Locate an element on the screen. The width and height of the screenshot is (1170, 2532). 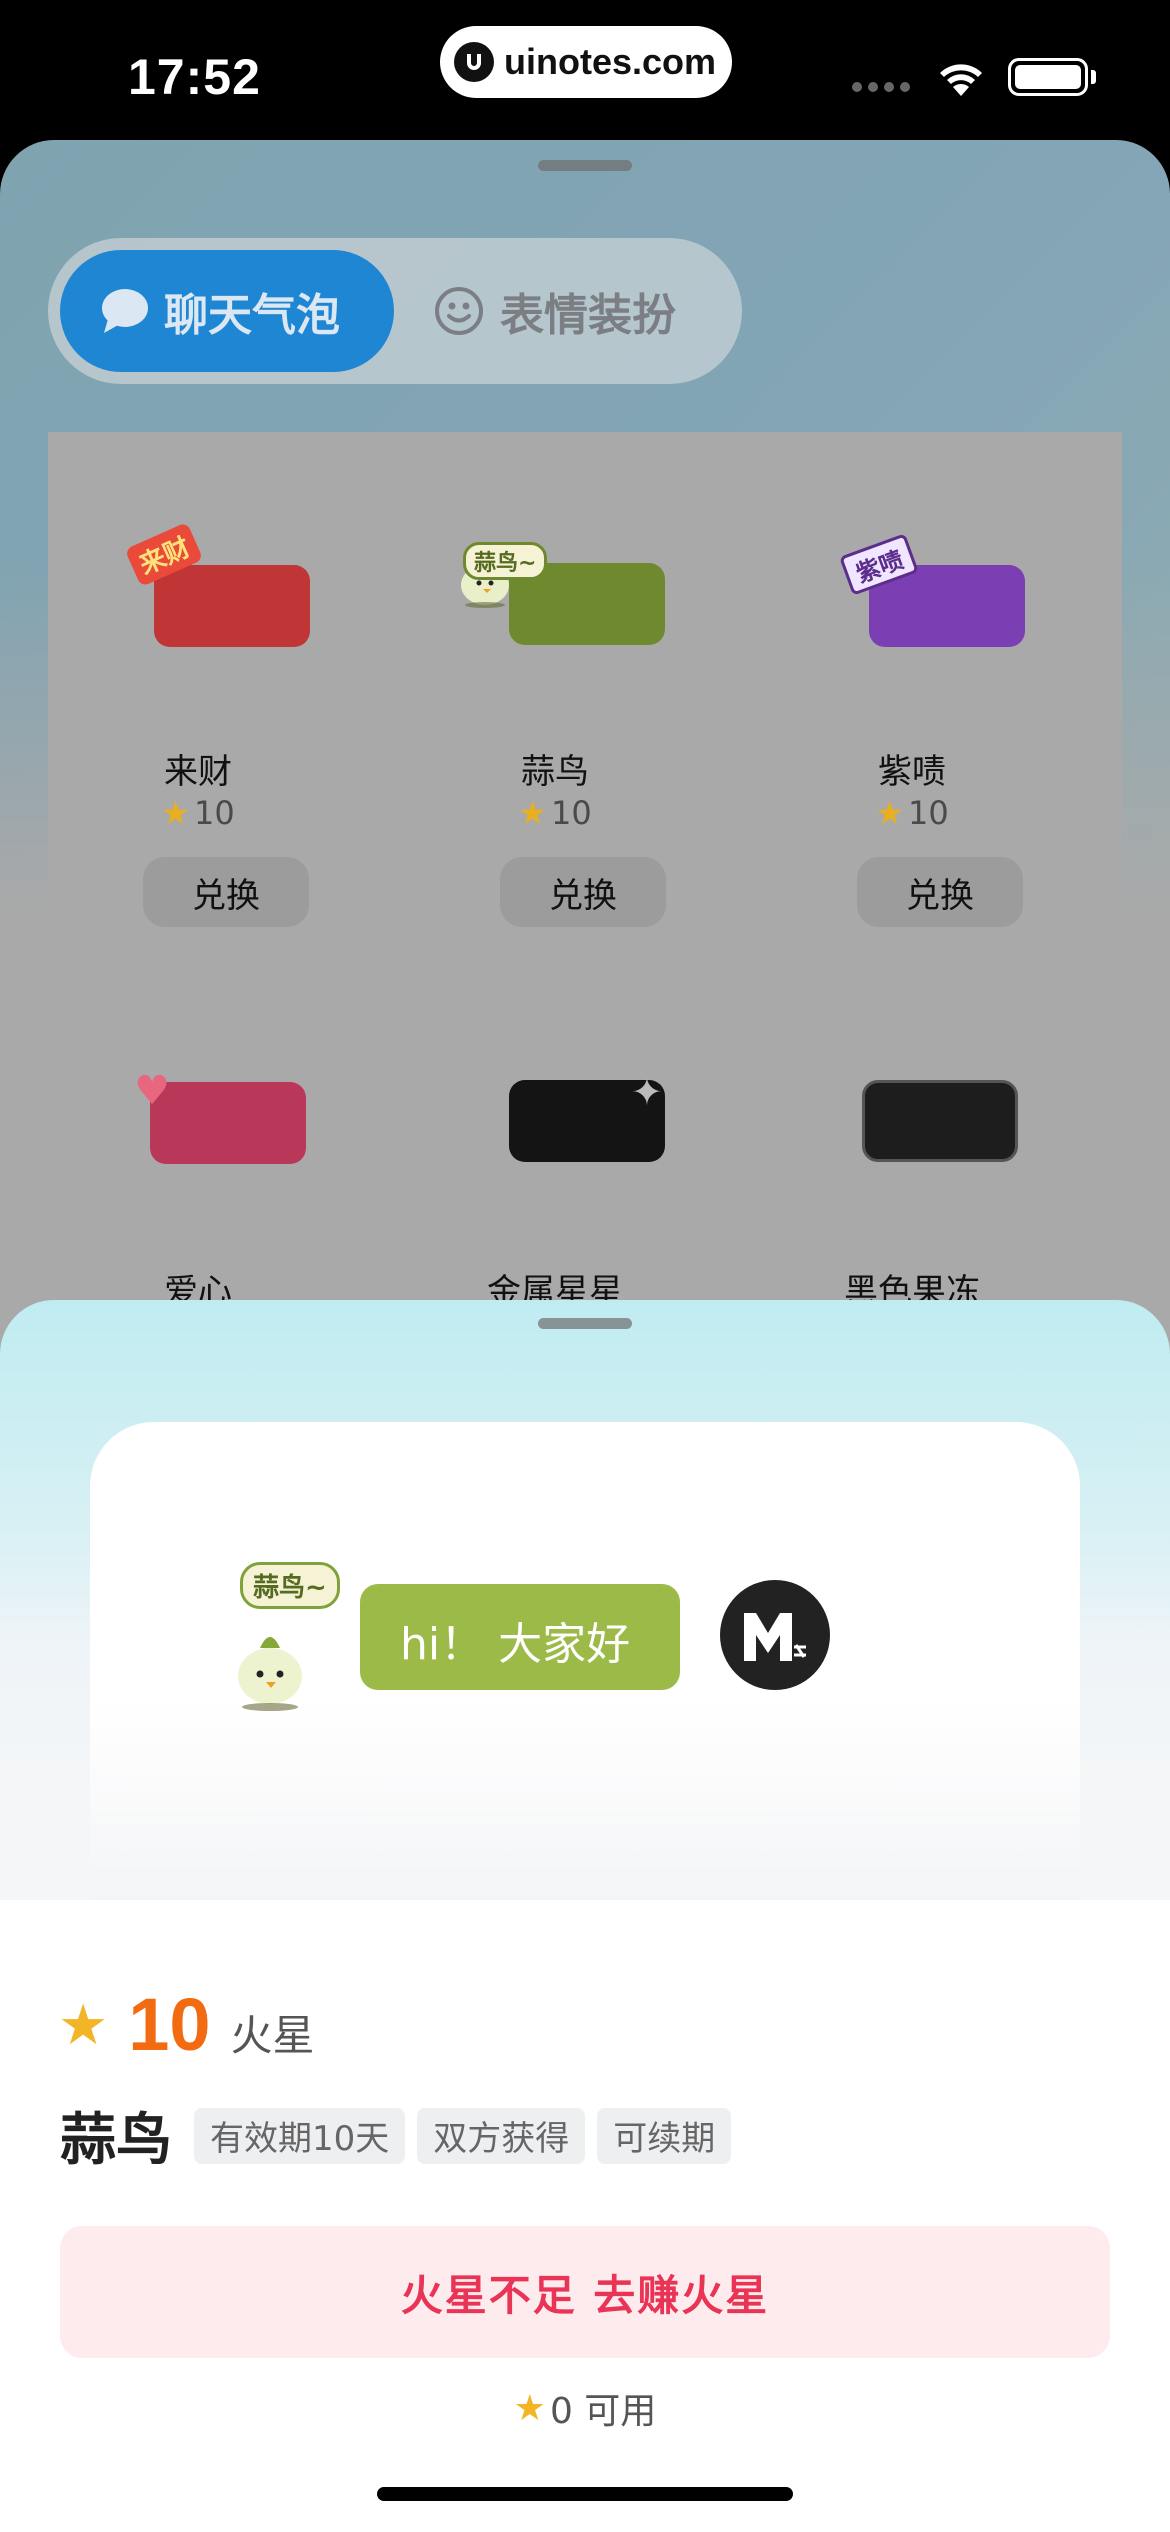
price-currency: 火星 is located at coordinates (272, 2035).